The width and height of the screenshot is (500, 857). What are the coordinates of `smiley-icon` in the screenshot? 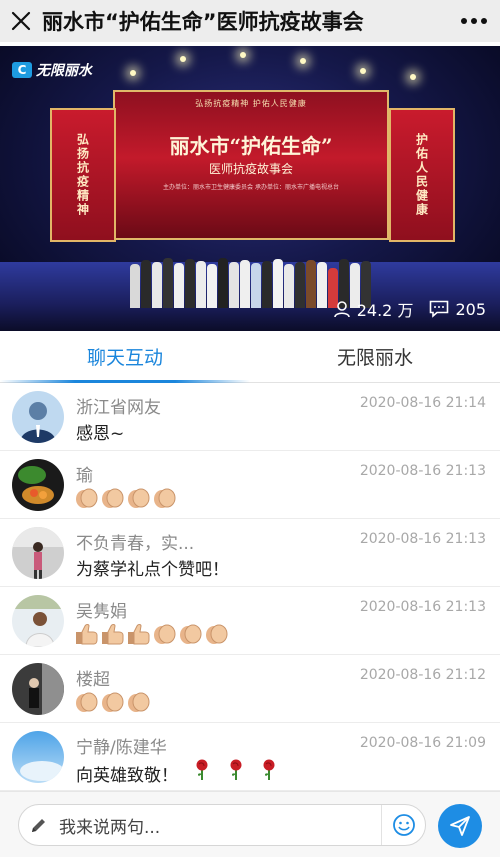 It's located at (403, 825).